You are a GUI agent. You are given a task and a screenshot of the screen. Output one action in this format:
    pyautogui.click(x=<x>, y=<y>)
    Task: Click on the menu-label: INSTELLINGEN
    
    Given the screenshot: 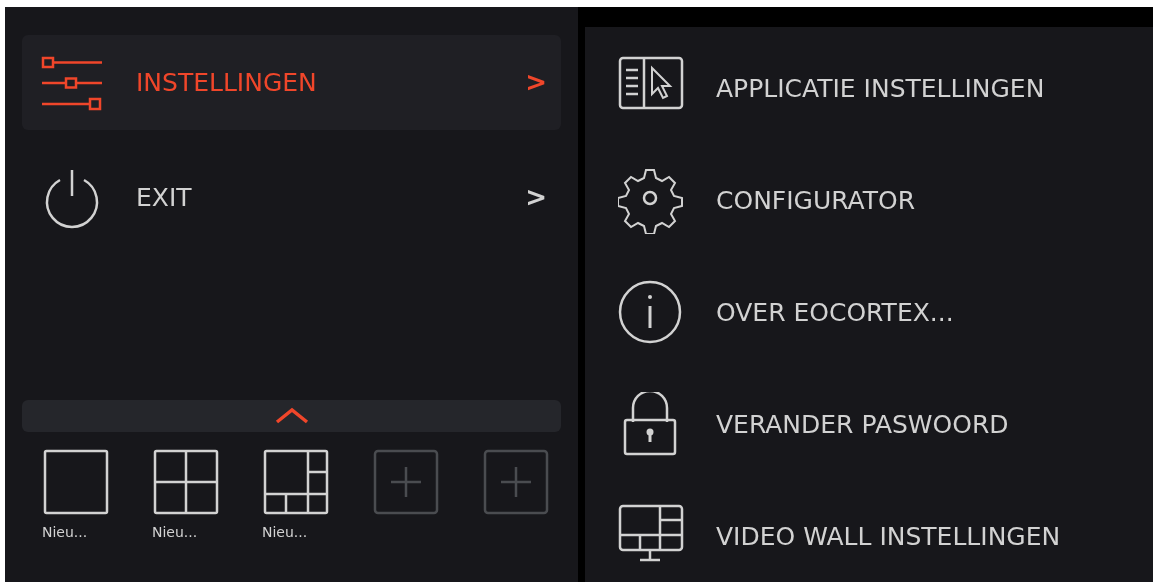 What is the action you would take?
    pyautogui.click(x=227, y=82)
    